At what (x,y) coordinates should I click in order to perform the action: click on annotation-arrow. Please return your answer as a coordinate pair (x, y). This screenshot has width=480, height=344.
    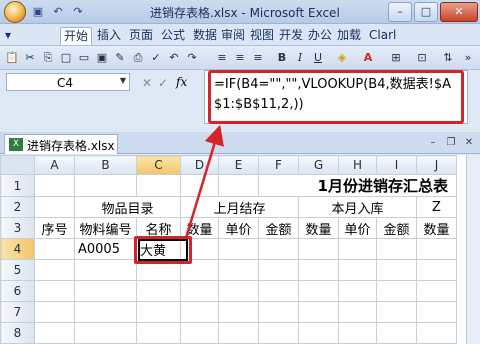
    Looking at the image, I should click on (204, 181).